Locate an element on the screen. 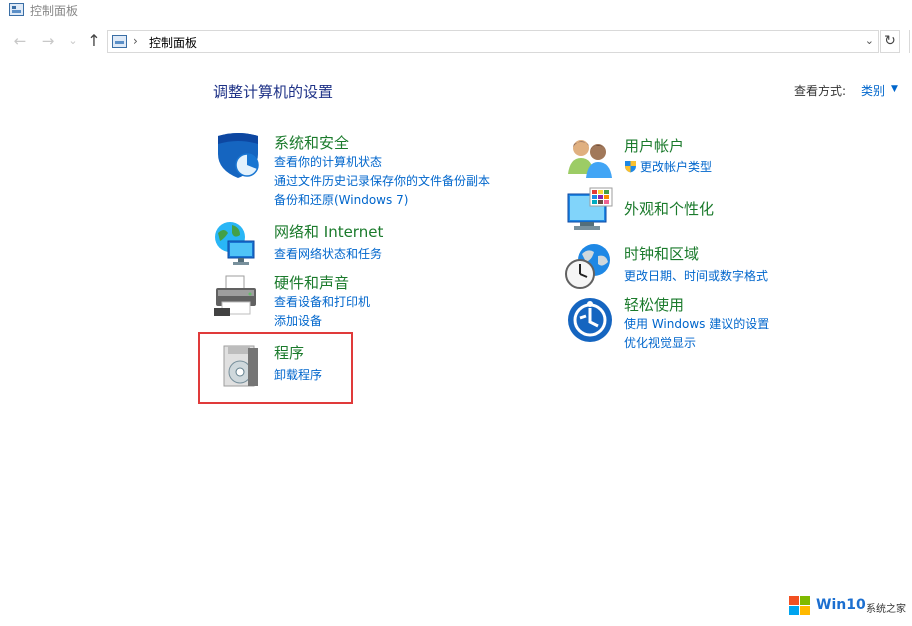  breadcrumb-control-panel: 控制面板 is located at coordinates (173, 42).